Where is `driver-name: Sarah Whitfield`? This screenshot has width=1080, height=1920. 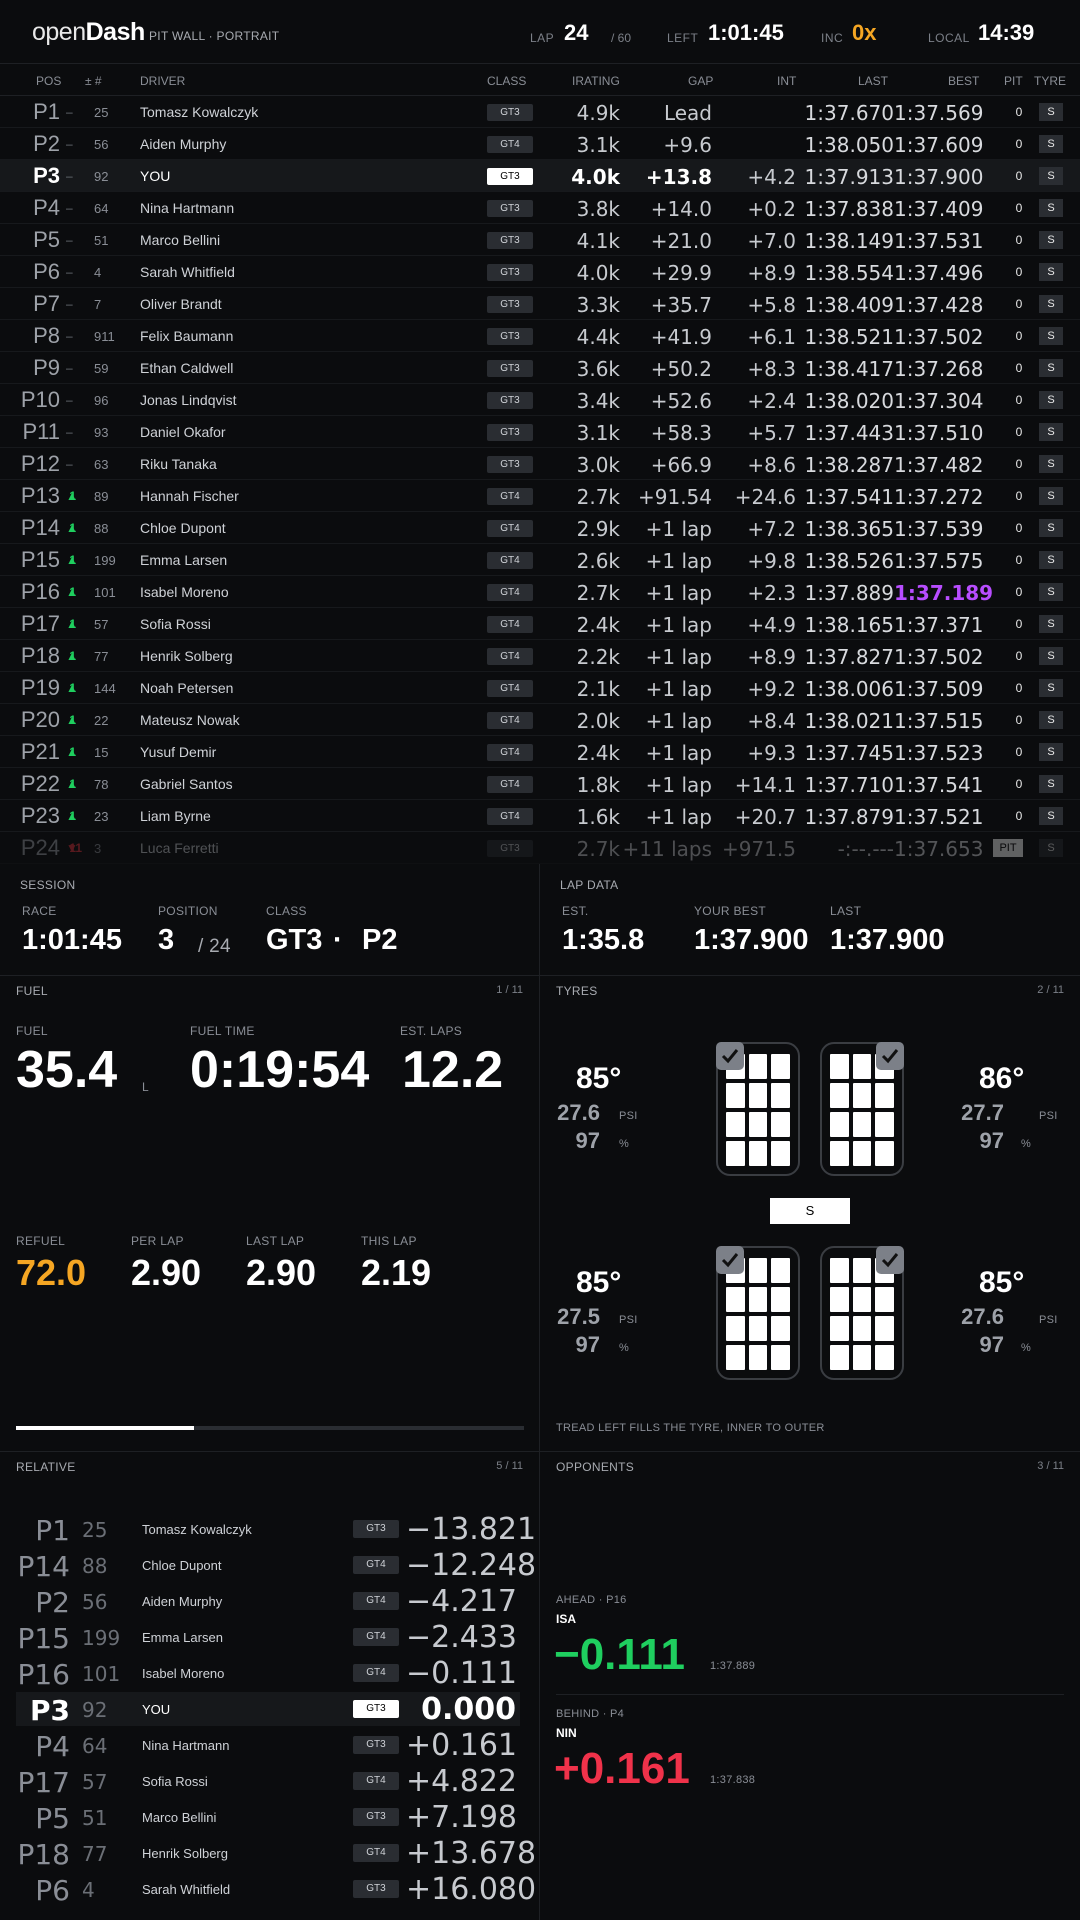 driver-name: Sarah Whitfield is located at coordinates (186, 1889).